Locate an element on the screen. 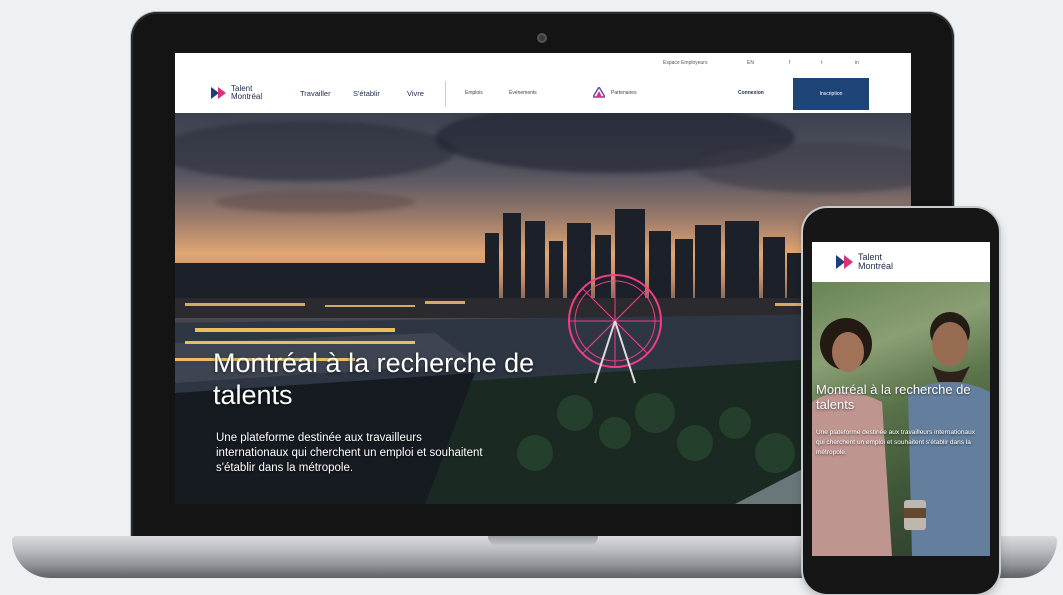 This screenshot has height=595, width=1063. phone-logo-line2: Montréal is located at coordinates (876, 266).